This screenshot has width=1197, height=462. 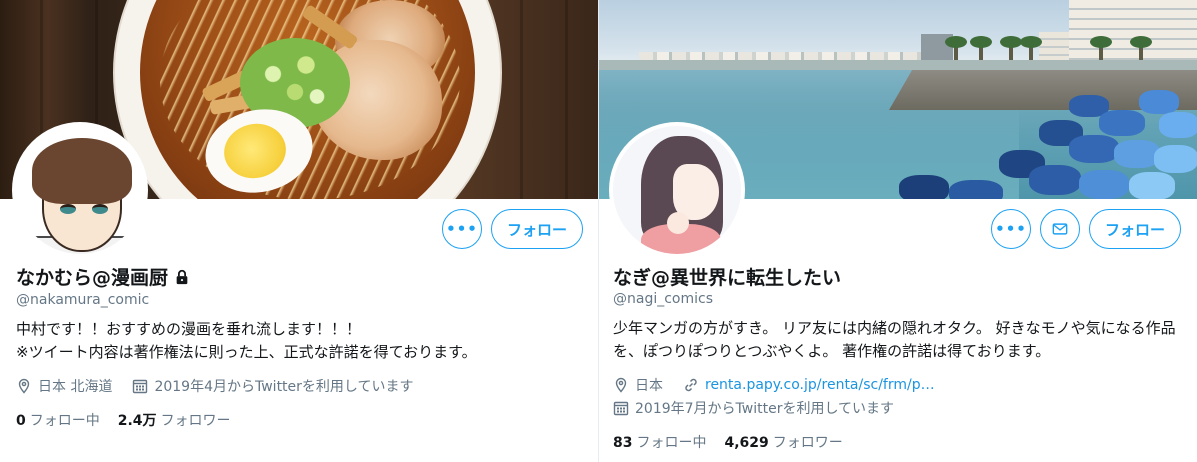 What do you see at coordinates (691, 385) in the screenshot?
I see `link-icon` at bounding box center [691, 385].